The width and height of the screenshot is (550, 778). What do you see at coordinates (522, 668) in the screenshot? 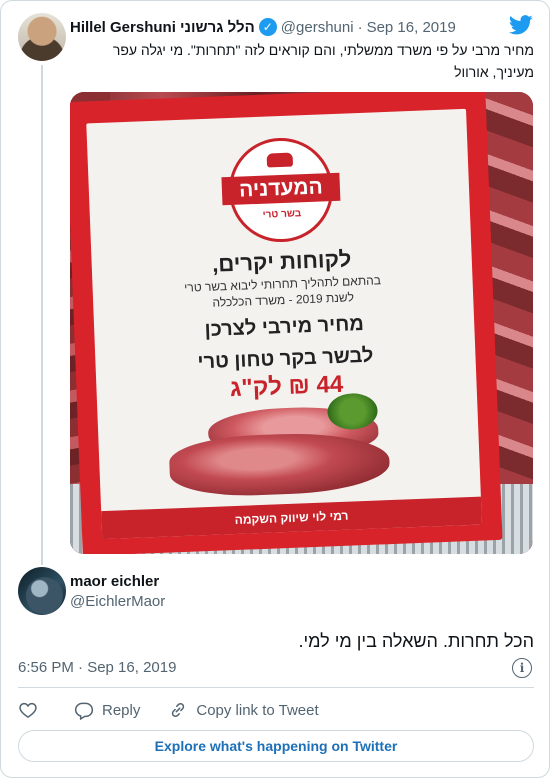
I see `info-icon: i` at bounding box center [522, 668].